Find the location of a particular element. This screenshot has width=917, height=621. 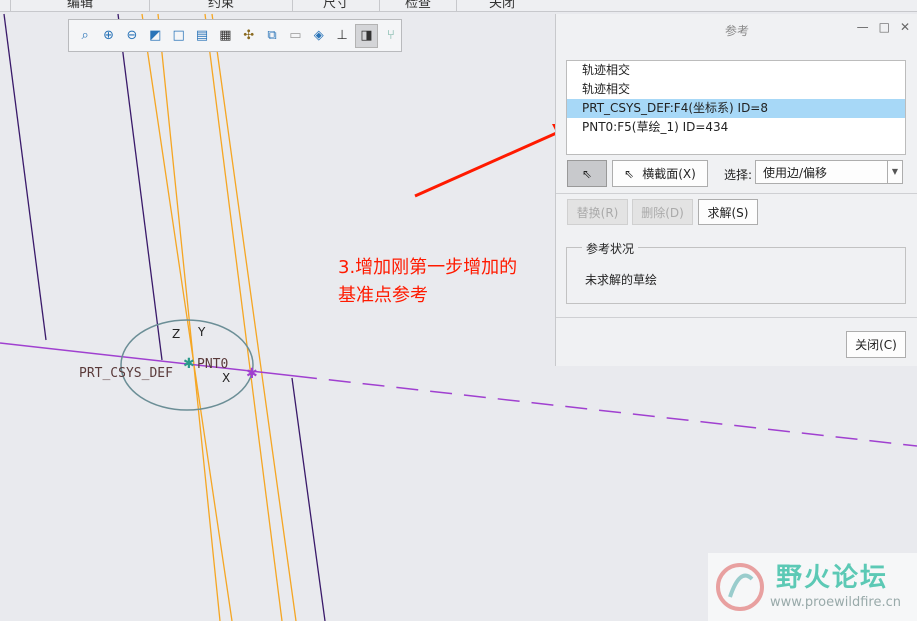

watermark-url: www.proewildfire.cn is located at coordinates (835, 602).